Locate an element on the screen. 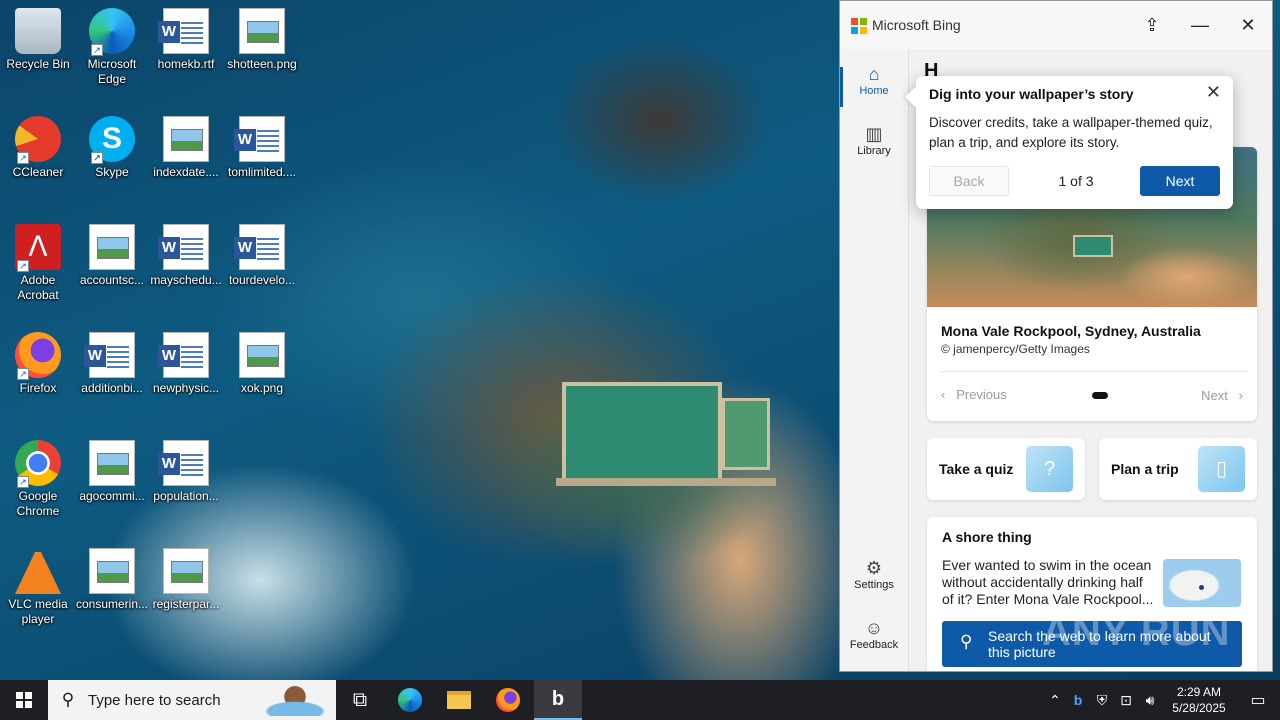 The width and height of the screenshot is (1280, 720). app-title: Microsoft Bing is located at coordinates (916, 25).